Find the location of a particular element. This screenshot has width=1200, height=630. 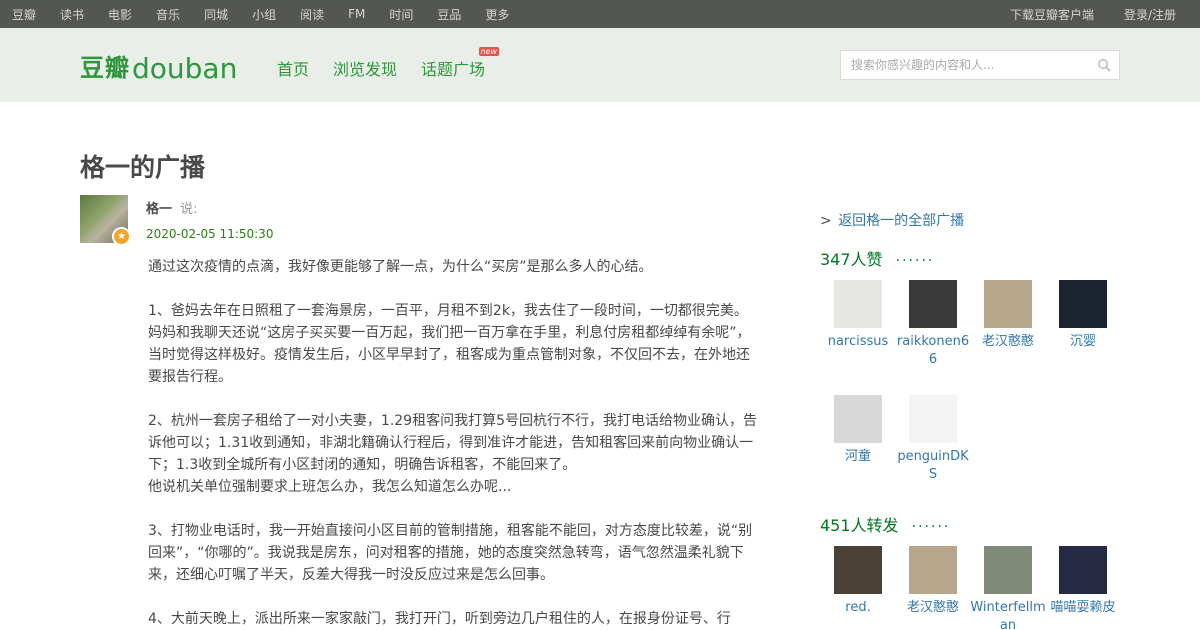

status-line: 下；1.3收到全城所有小区封闭的通知，明确告诉租客，不能回来了。 is located at coordinates (362, 465).